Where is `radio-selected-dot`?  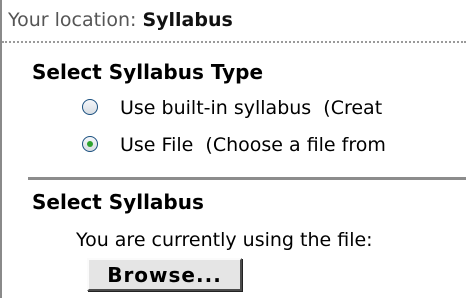
radio-selected-dot is located at coordinates (90, 144).